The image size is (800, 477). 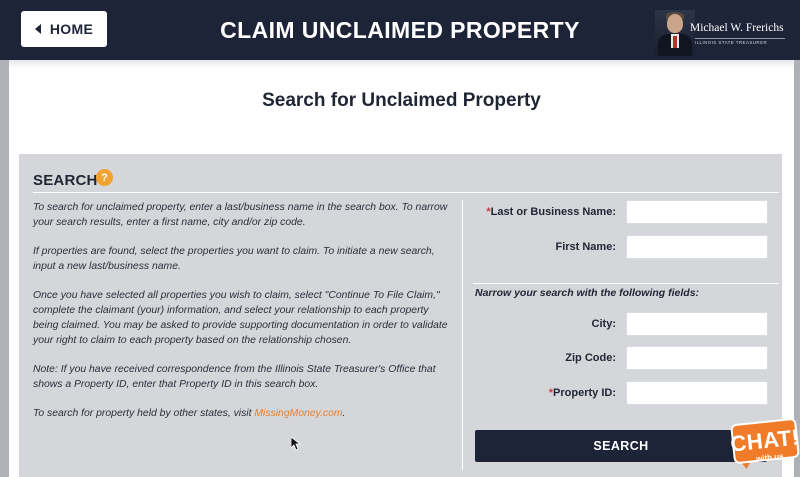 What do you see at coordinates (697, 393) in the screenshot?
I see `property-id-input` at bounding box center [697, 393].